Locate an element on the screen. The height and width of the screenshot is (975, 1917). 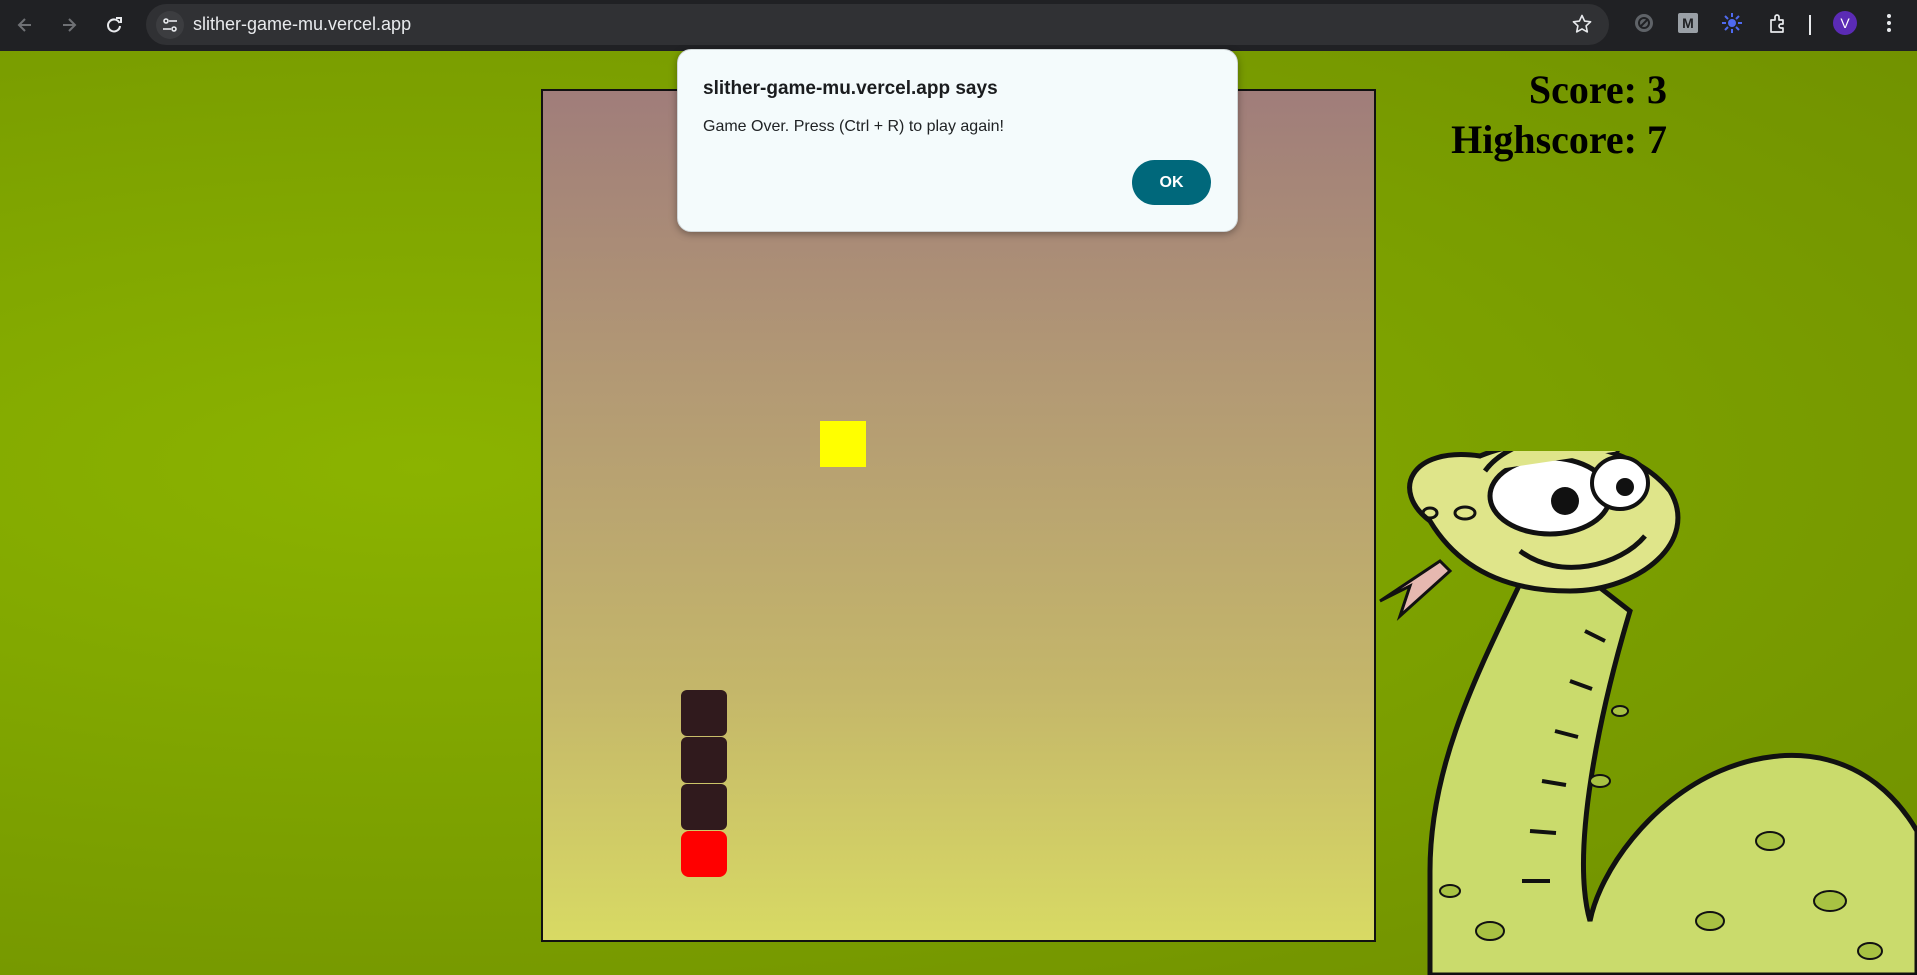
extension-button-m: M is located at coordinates (1688, 23).